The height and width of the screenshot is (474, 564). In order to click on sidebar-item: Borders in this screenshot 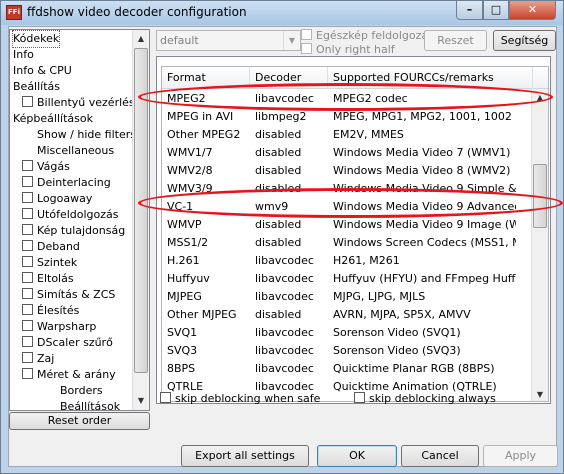, I will do `click(81, 391)`.